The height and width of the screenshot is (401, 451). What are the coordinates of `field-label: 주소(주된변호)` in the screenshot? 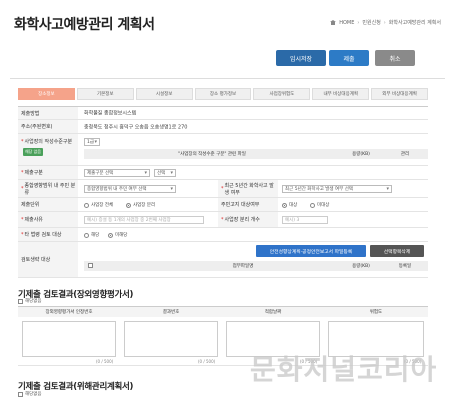 It's located at (48, 126).